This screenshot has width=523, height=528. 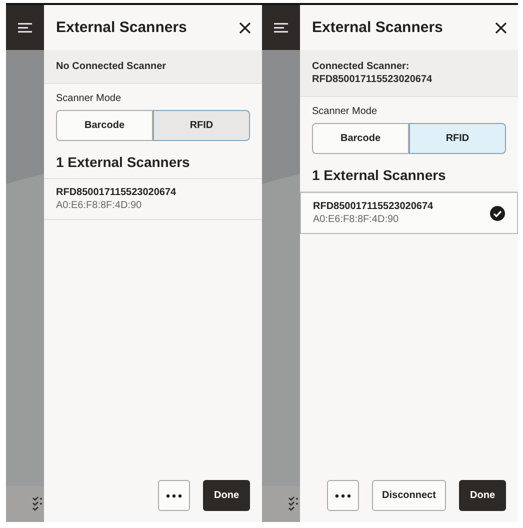 I want to click on connection-status: RFD850017115523020674, so click(x=373, y=79).